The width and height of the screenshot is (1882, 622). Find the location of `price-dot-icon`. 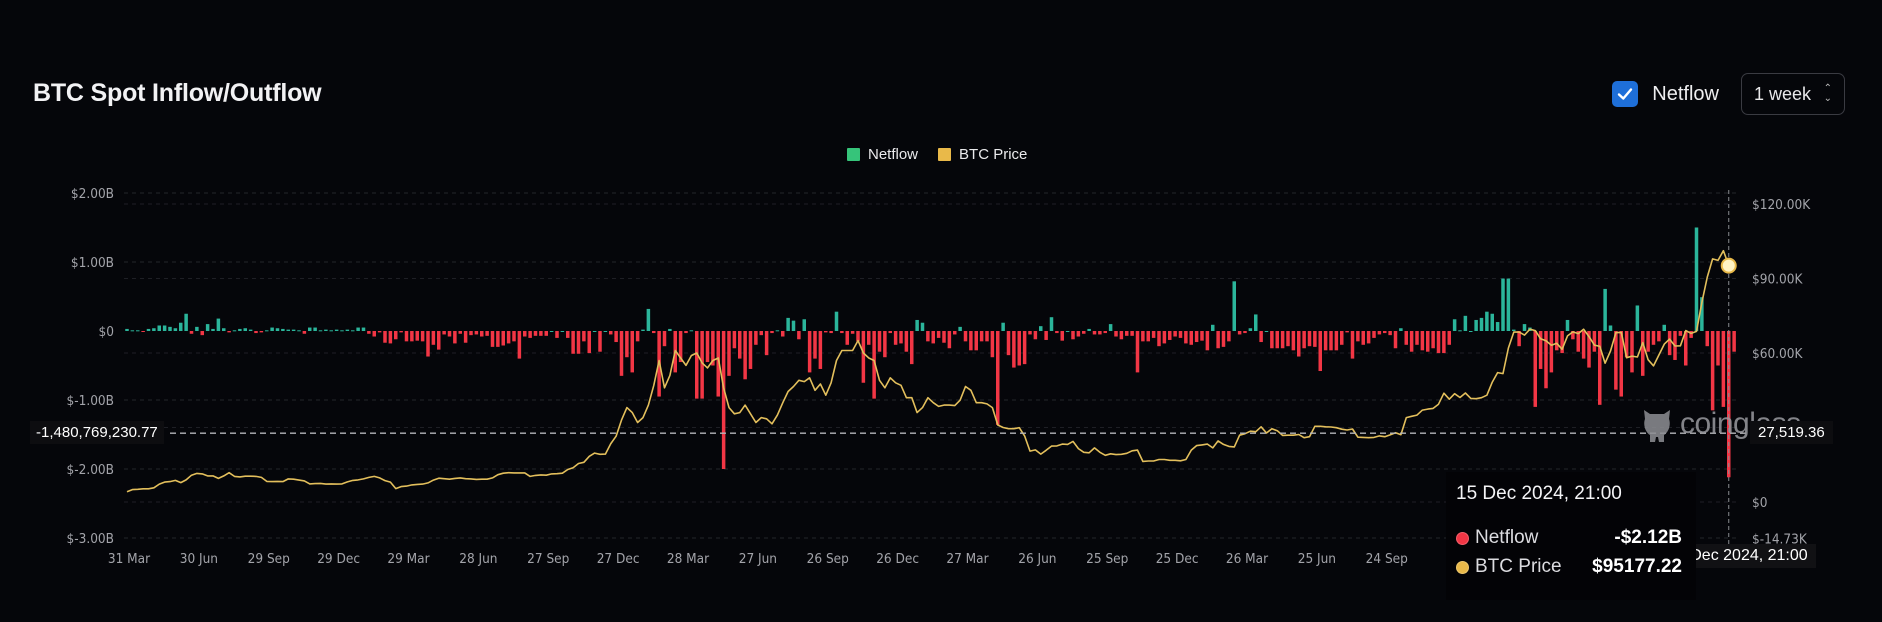

price-dot-icon is located at coordinates (1462, 567).